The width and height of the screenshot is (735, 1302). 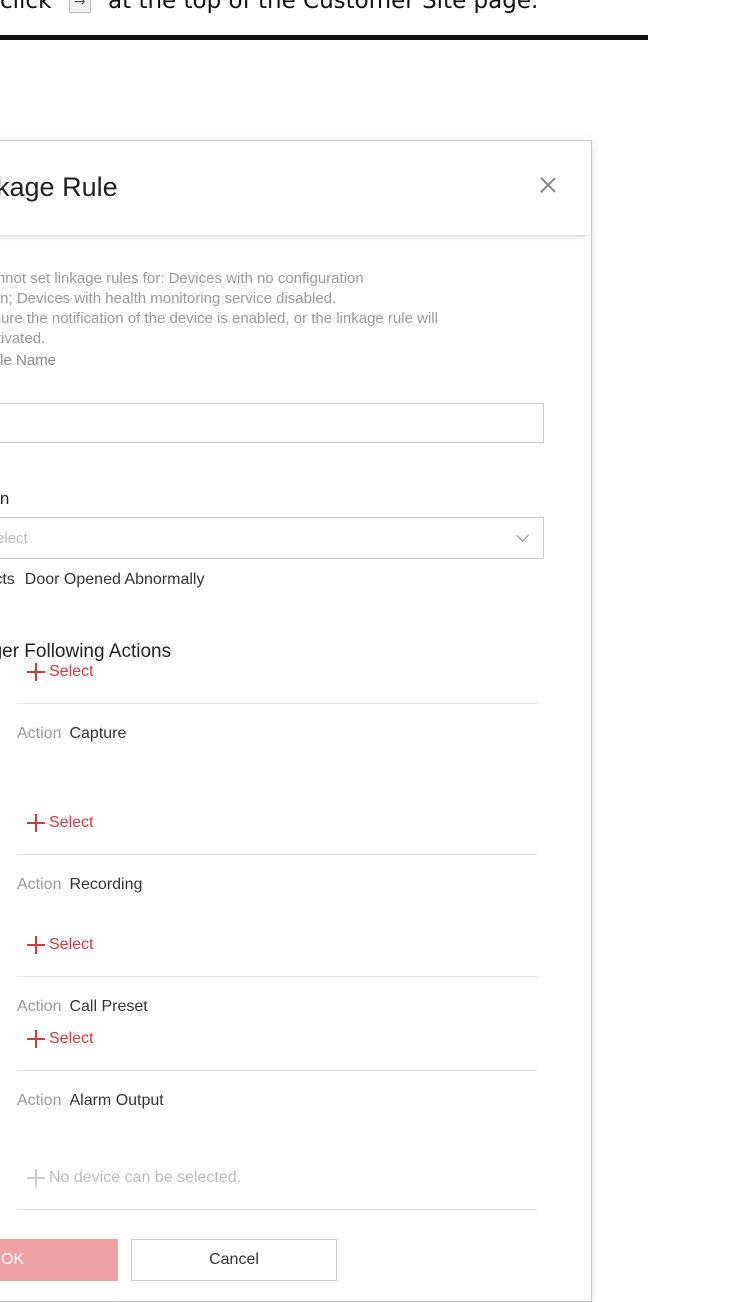 I want to click on ok-button: OK, so click(x=59, y=1260).